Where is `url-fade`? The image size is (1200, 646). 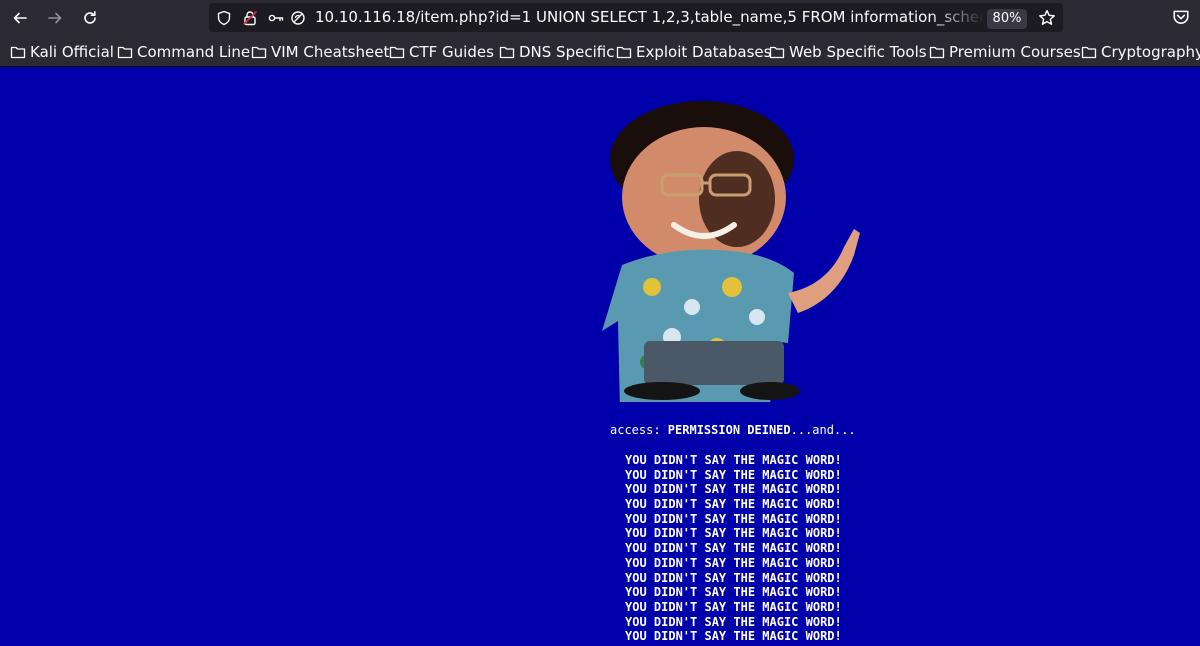 url-fade is located at coordinates (957, 17).